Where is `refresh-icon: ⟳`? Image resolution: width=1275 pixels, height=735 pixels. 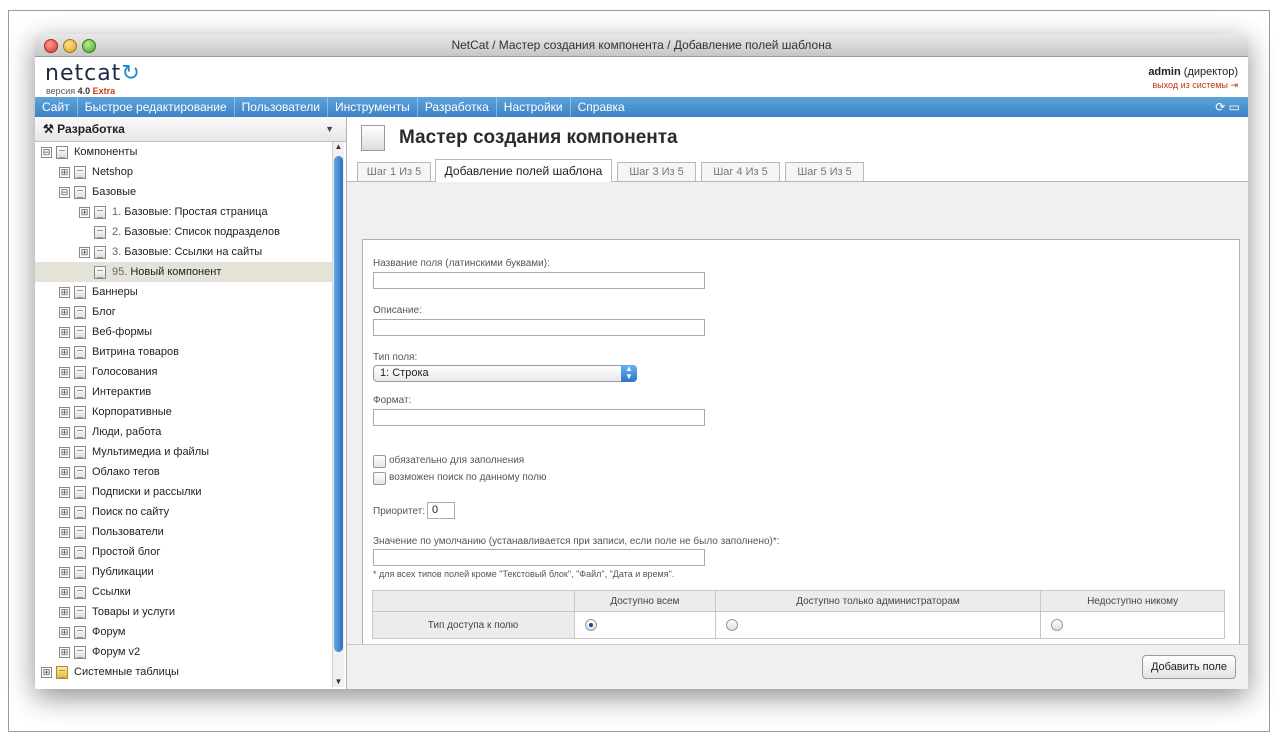 refresh-icon: ⟳ is located at coordinates (1220, 107).